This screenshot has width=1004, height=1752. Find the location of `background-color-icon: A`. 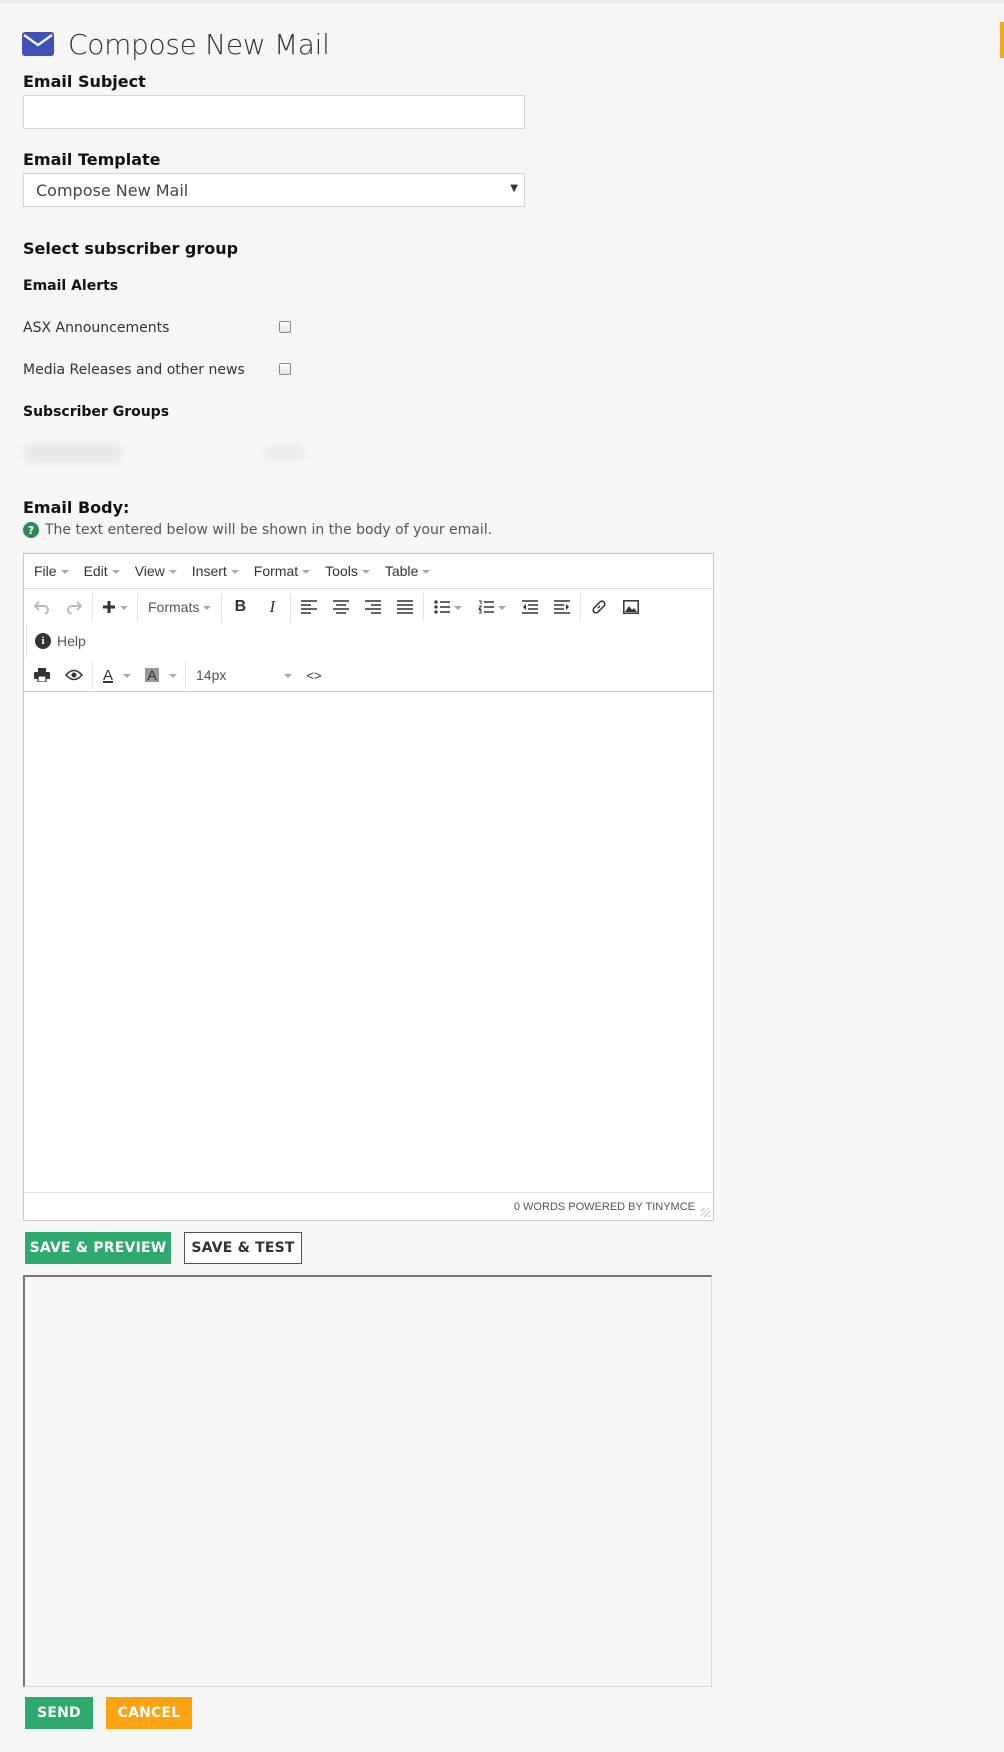

background-color-icon: A is located at coordinates (161, 675).